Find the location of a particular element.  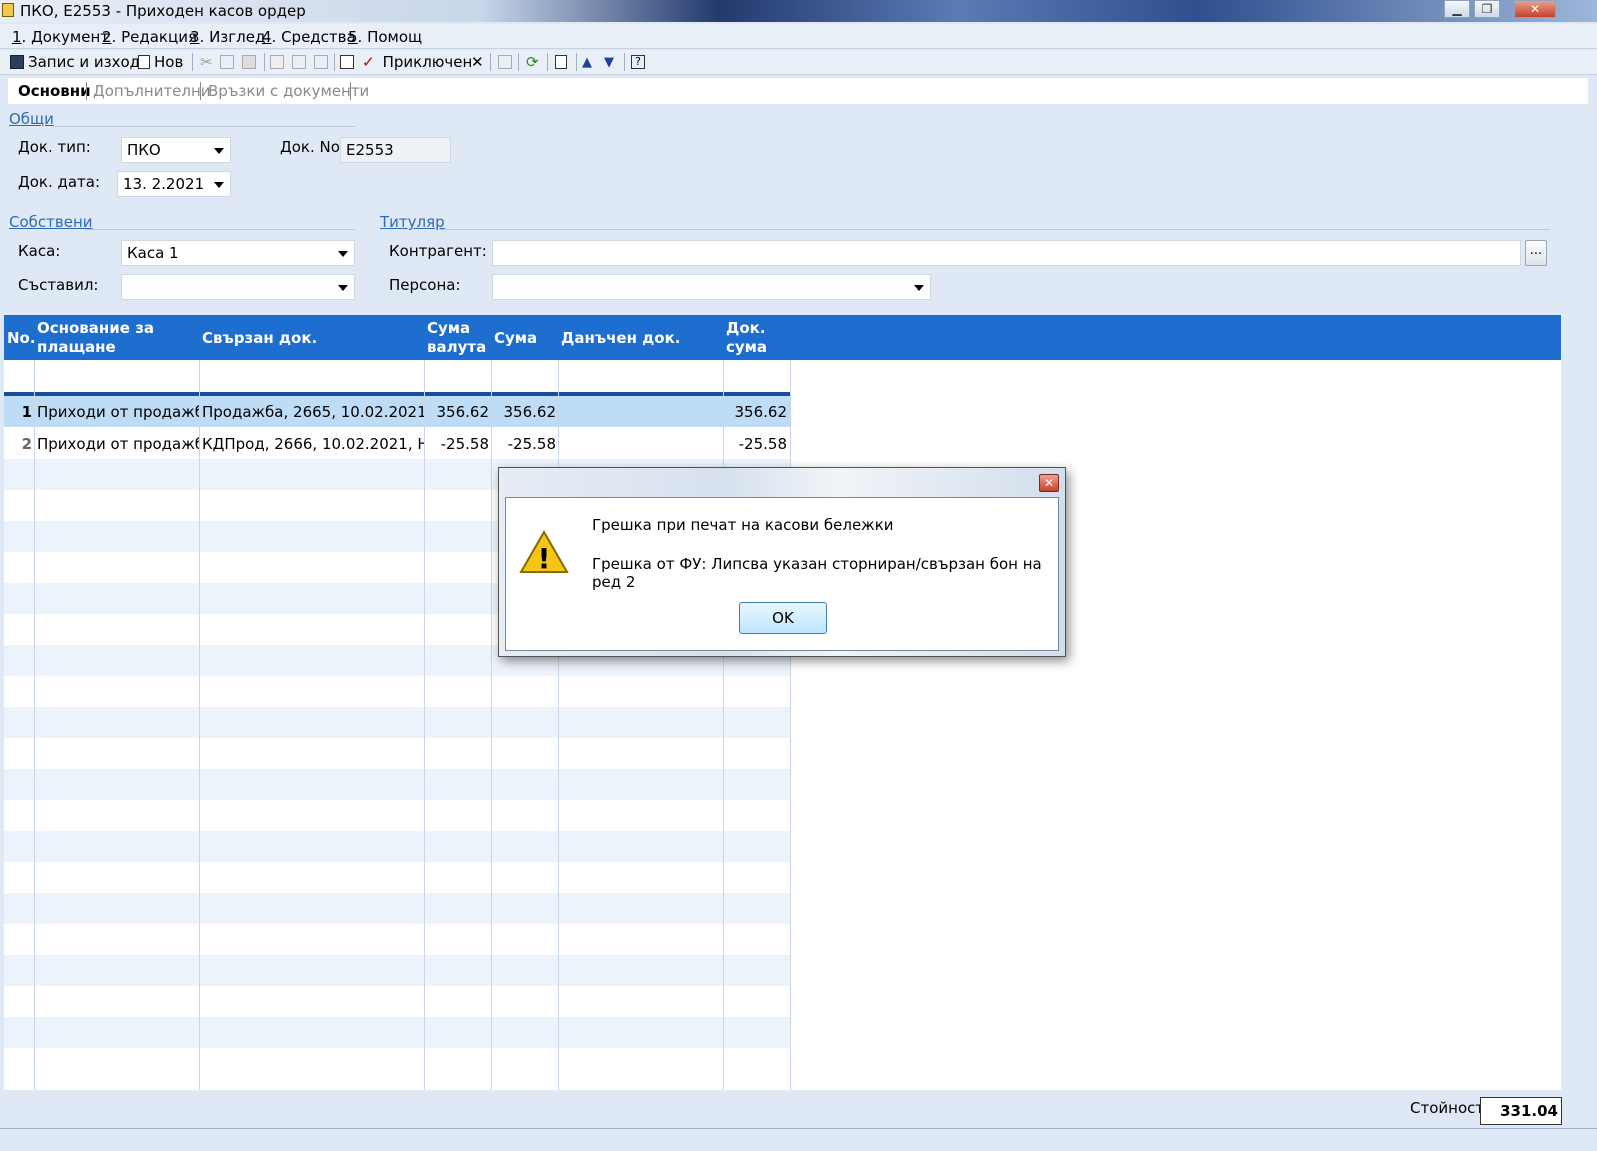

refresh-icon: ⟳ is located at coordinates (532, 62).